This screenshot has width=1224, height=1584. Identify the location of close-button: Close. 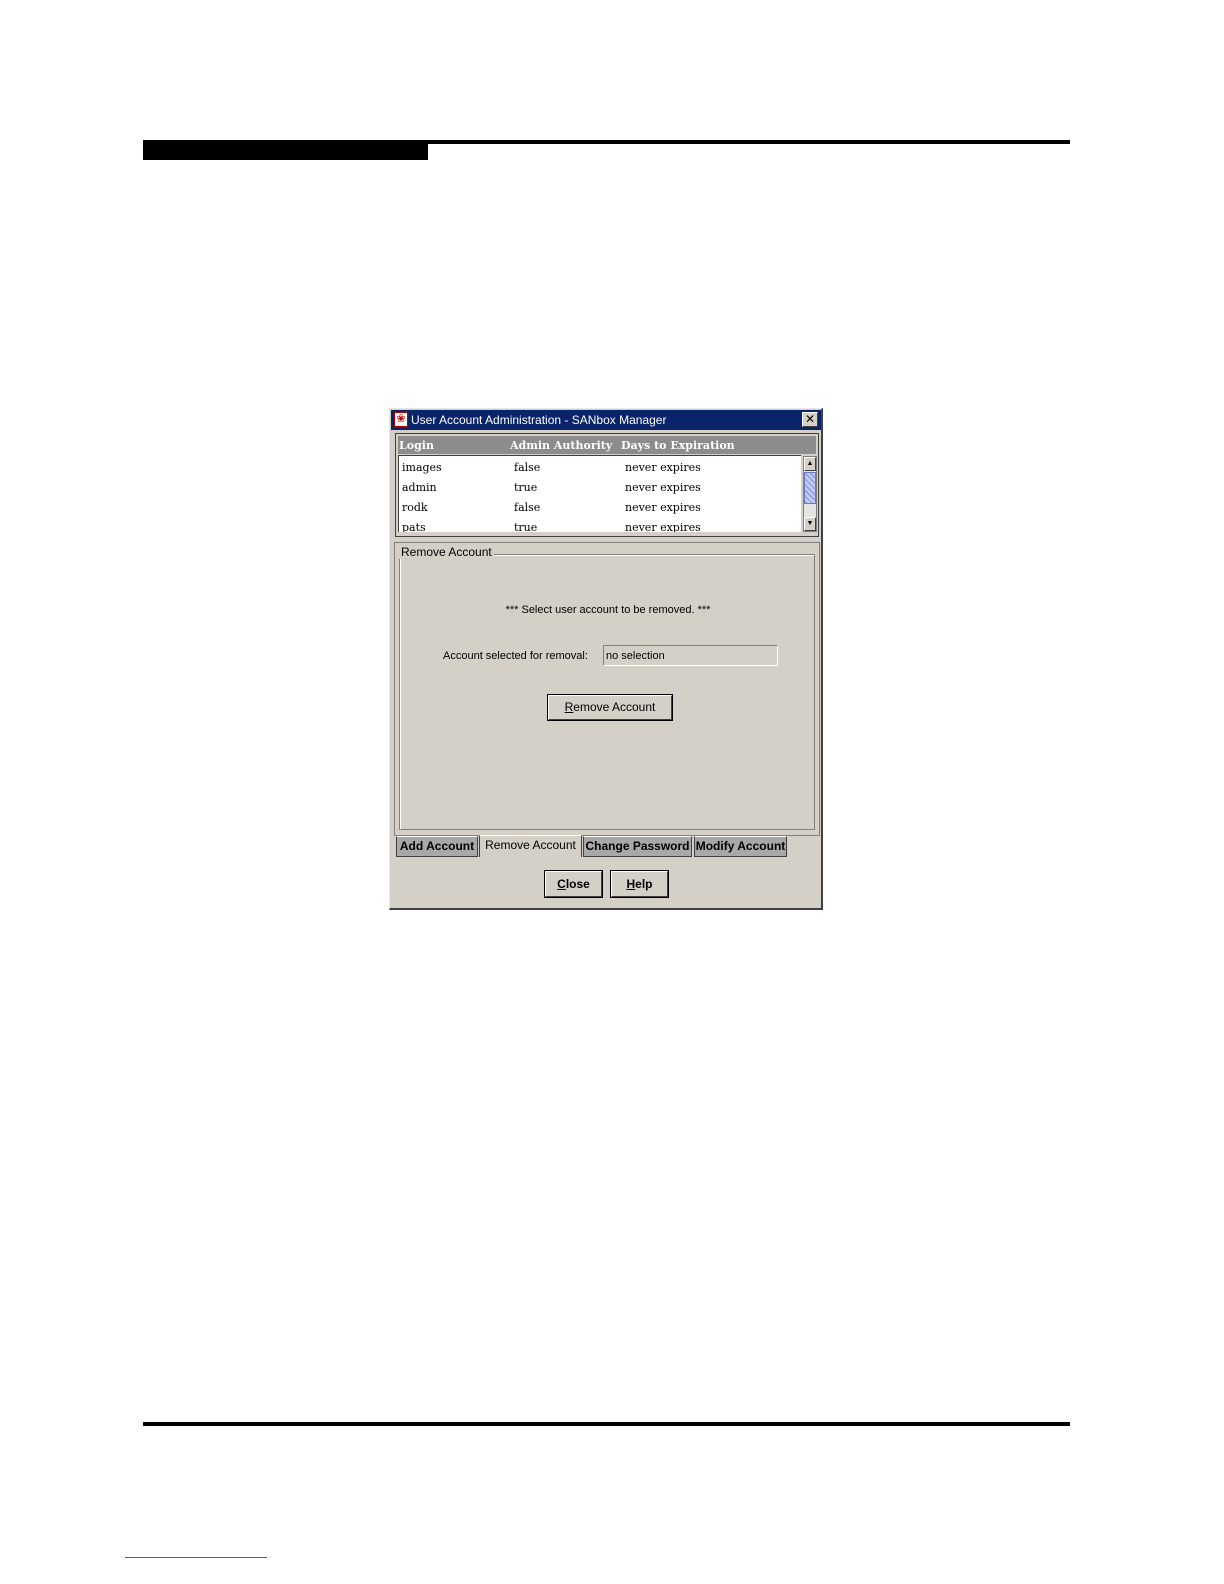
(573, 884).